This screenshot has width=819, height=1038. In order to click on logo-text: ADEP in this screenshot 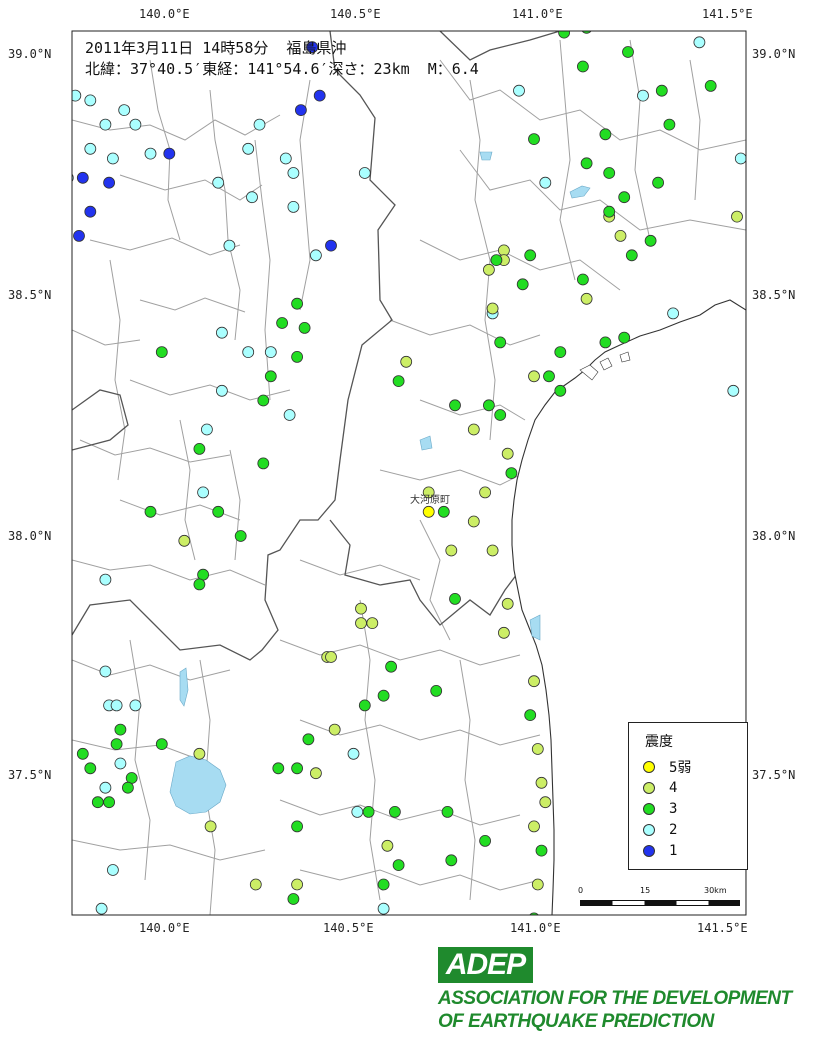, I will do `click(485, 964)`.